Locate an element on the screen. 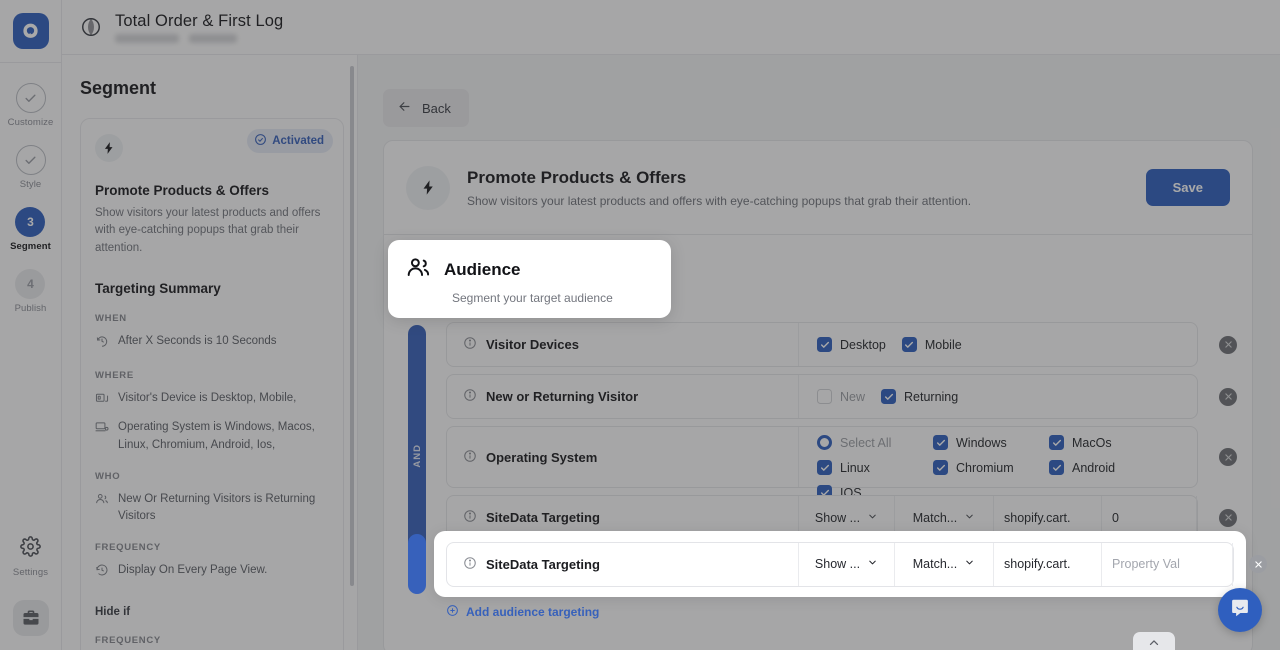 The width and height of the screenshot is (1280, 650). device-icon is located at coordinates (102, 400).